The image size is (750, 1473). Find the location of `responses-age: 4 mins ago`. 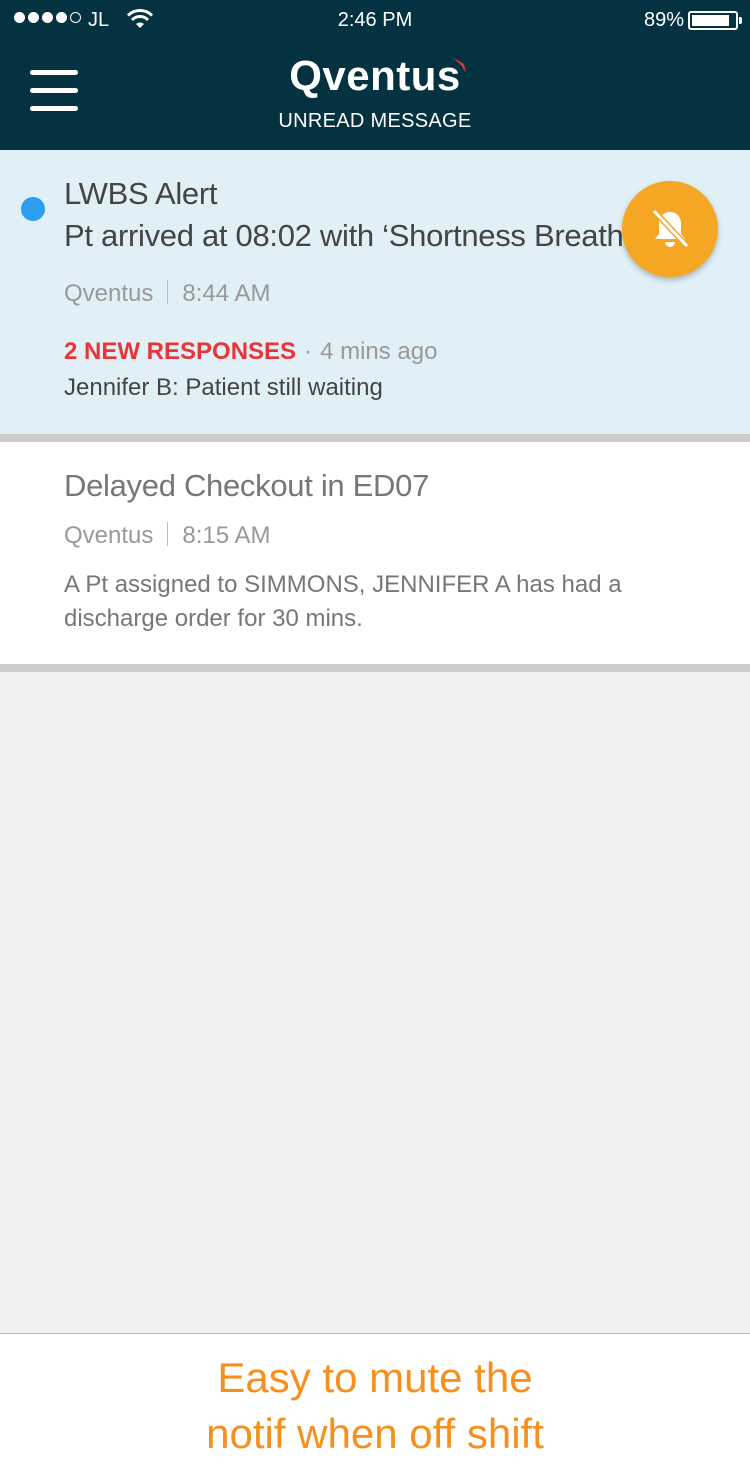

responses-age: 4 mins ago is located at coordinates (379, 351).